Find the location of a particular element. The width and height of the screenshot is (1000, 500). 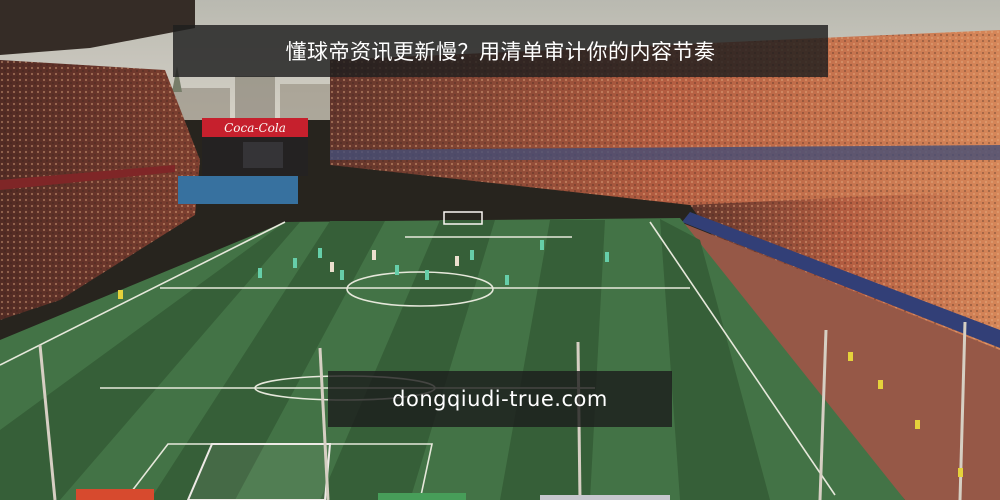

article-title: 懂球帝资讯更新慢？用清单审计你的内容节奏 is located at coordinates (500, 52).